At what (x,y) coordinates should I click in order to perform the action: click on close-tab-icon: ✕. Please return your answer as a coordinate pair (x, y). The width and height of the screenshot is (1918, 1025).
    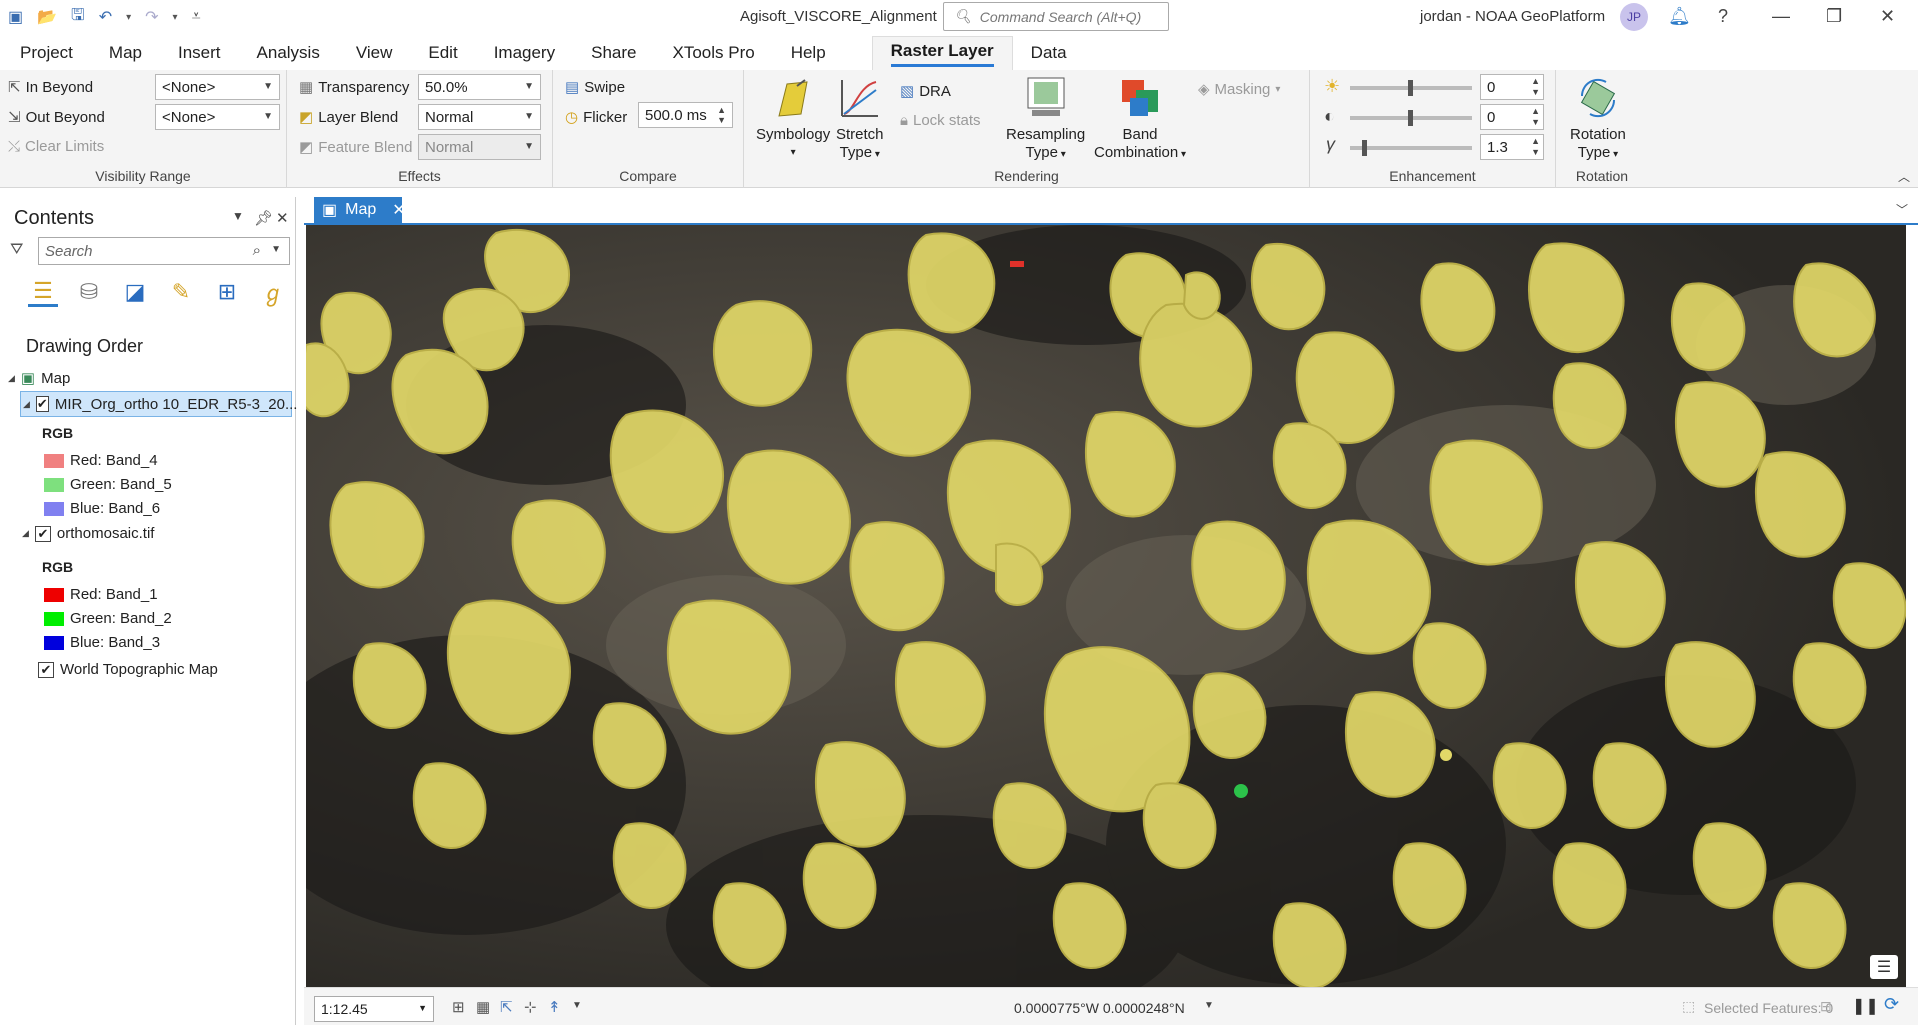
    Looking at the image, I should click on (398, 210).